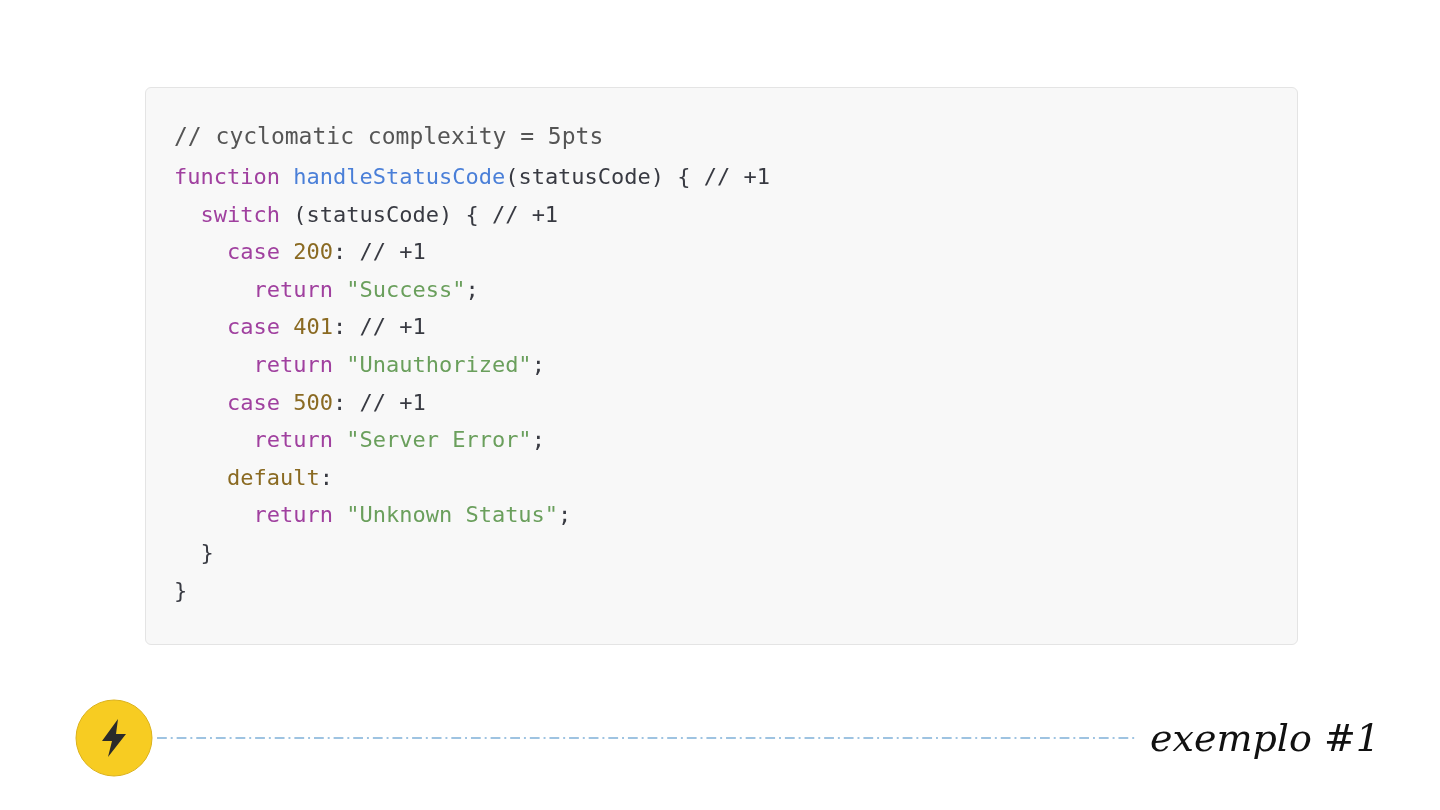 Image resolution: width=1440 pixels, height=810 pixels. I want to click on slide-title: exemplo #1, so click(1265, 738).